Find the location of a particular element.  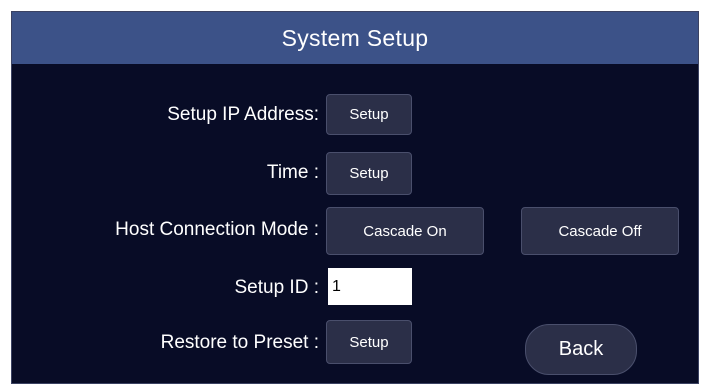

cascade-on-button: Cascade On is located at coordinates (405, 231).